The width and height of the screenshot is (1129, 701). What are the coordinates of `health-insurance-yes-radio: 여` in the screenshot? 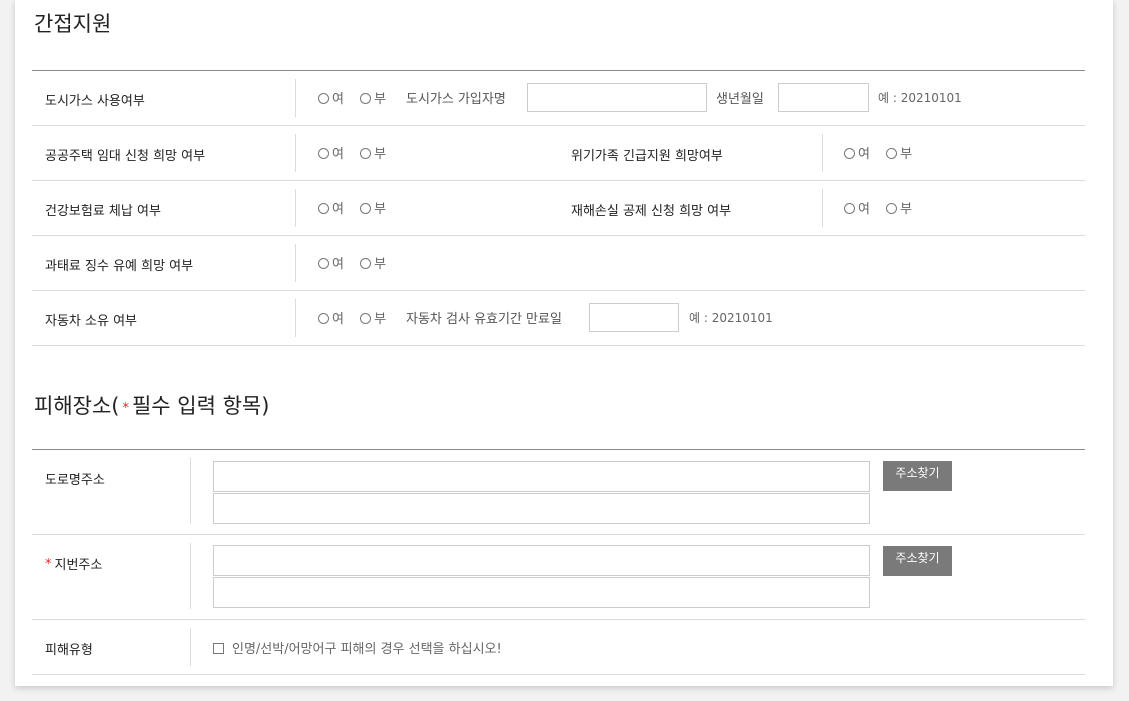 It's located at (331, 209).